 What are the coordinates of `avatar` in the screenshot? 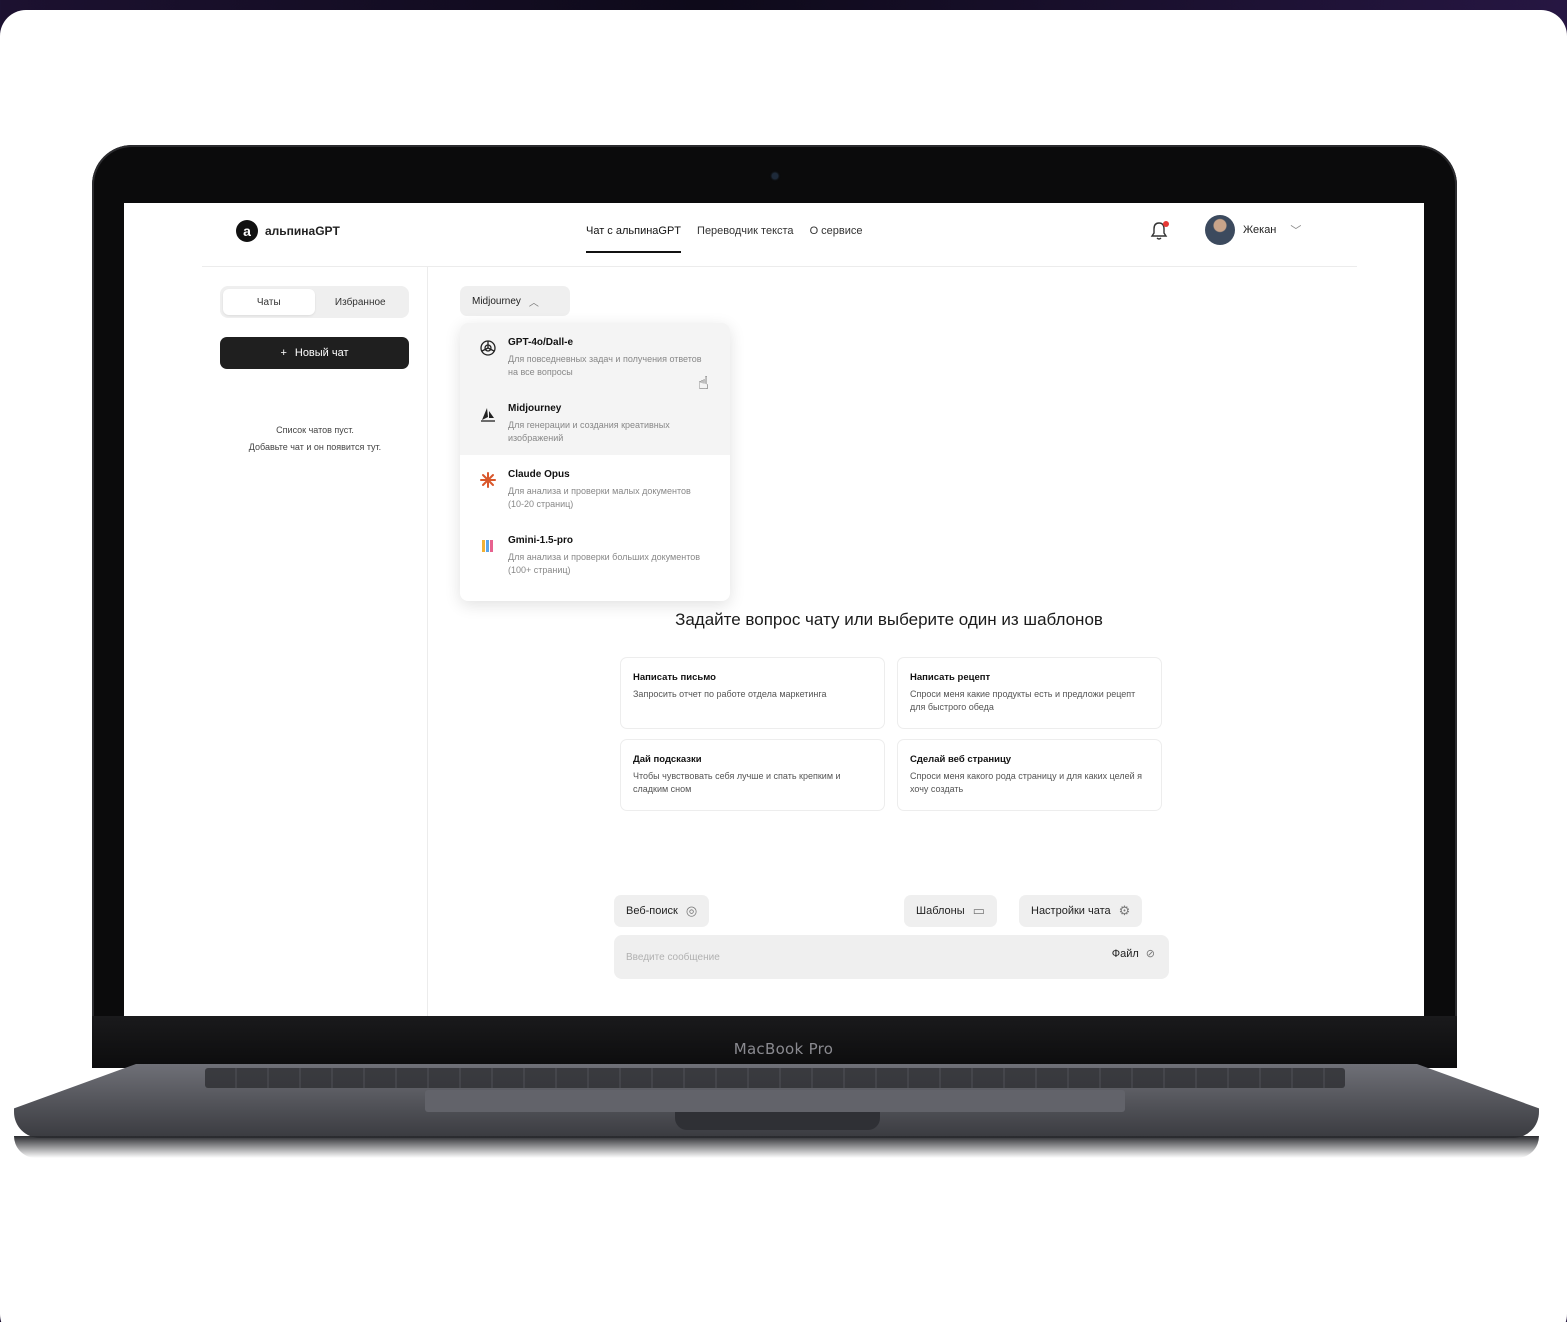 It's located at (1220, 230).